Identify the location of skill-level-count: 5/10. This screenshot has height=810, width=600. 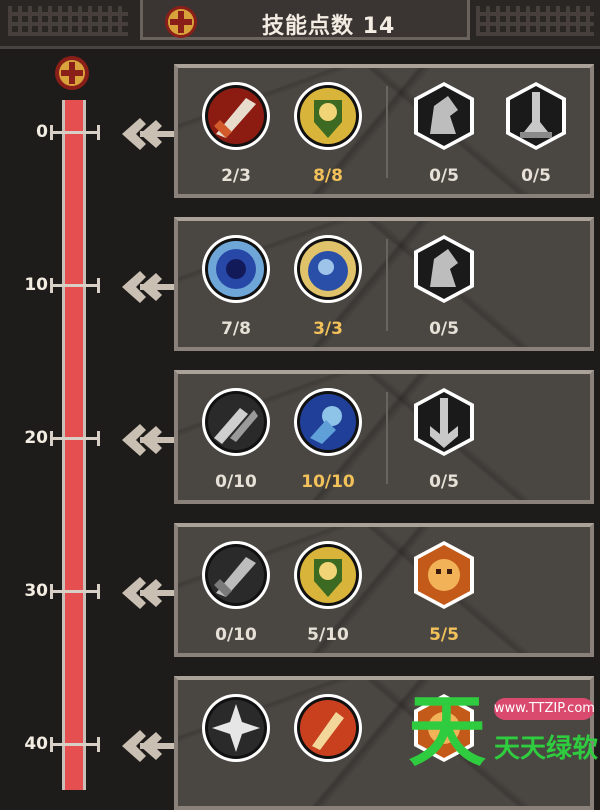
(328, 635).